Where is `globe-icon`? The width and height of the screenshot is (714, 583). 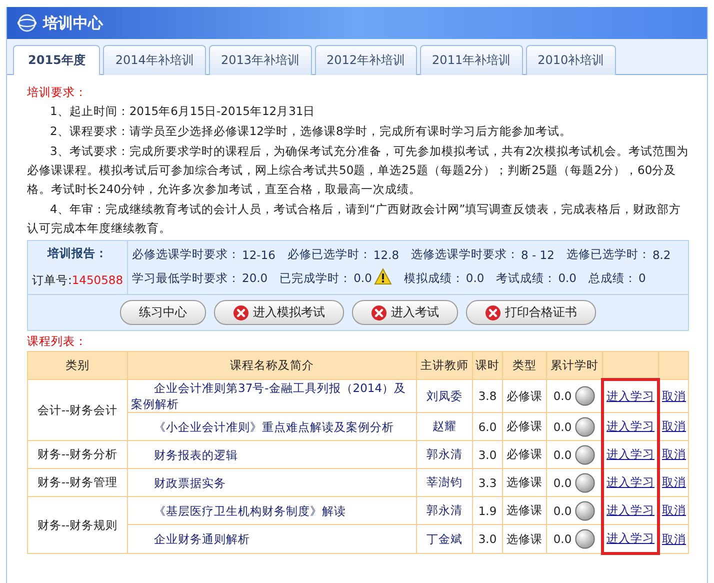 globe-icon is located at coordinates (27, 23).